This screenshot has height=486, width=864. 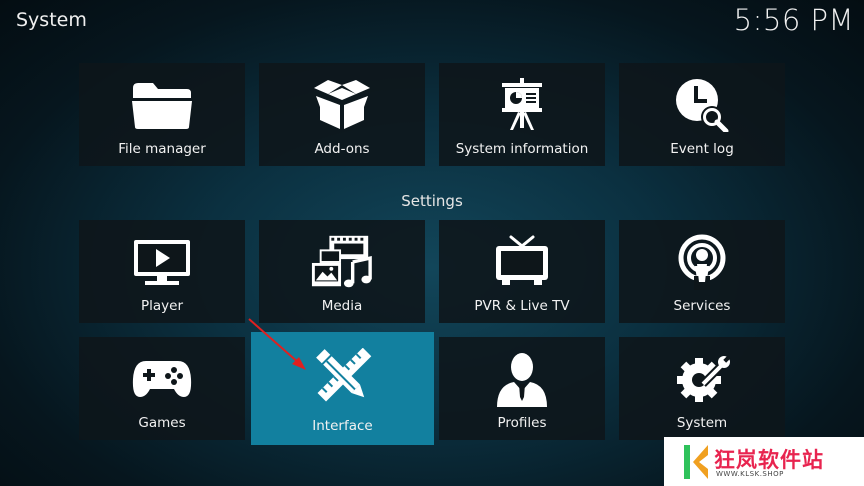 What do you see at coordinates (522, 149) in the screenshot?
I see `tile-label: System information` at bounding box center [522, 149].